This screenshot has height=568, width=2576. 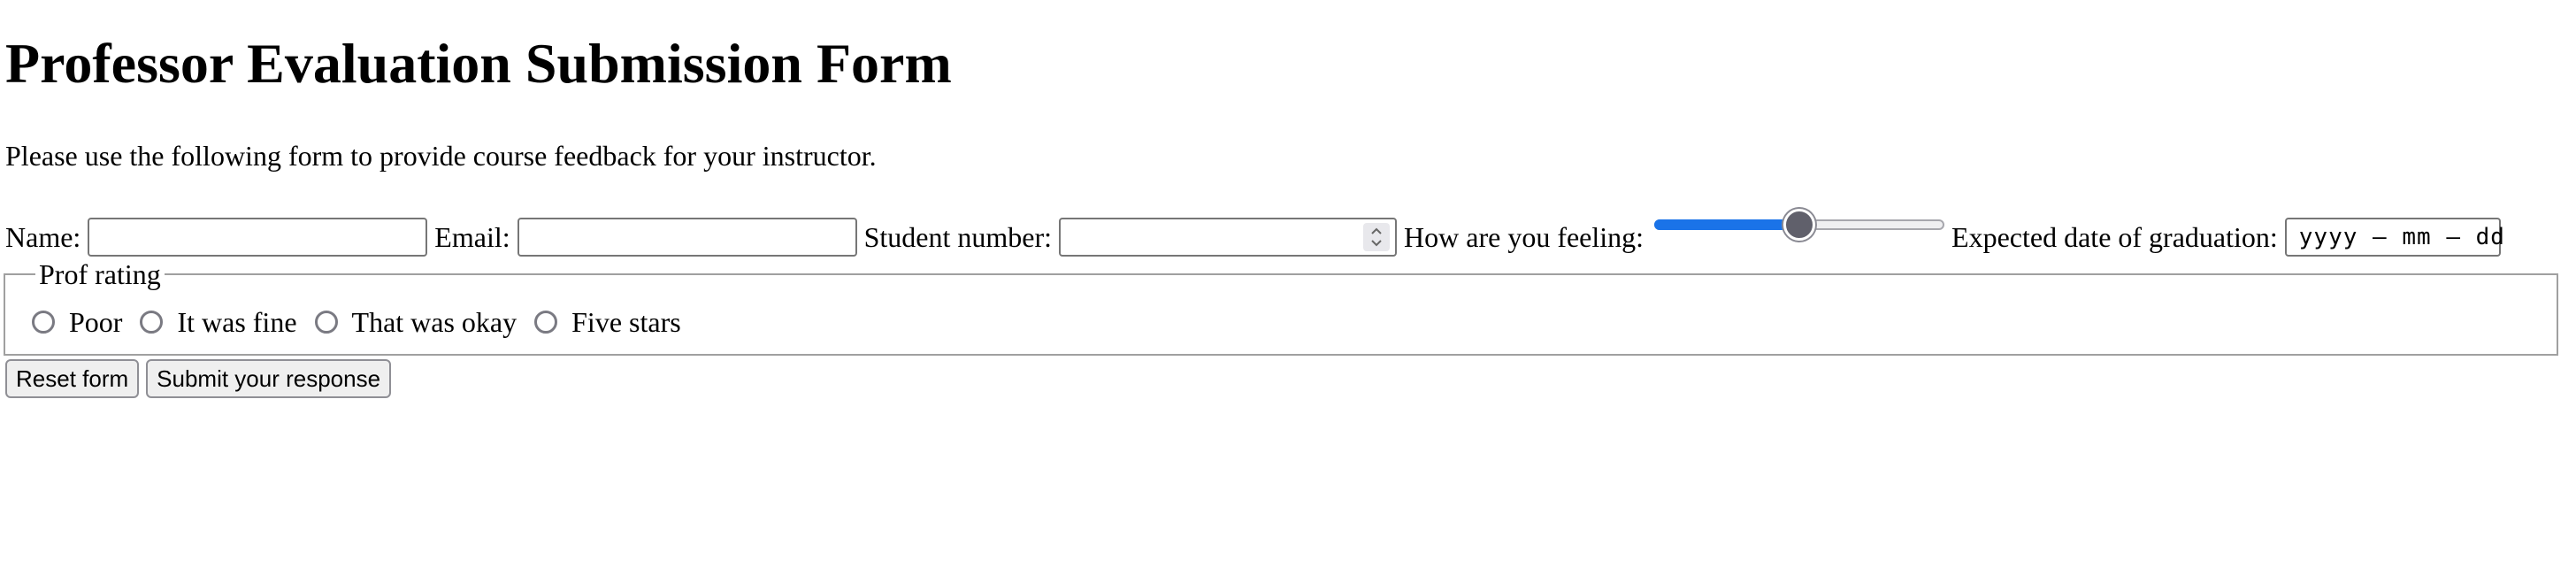 I want to click on name-label: Name:, so click(x=43, y=237).